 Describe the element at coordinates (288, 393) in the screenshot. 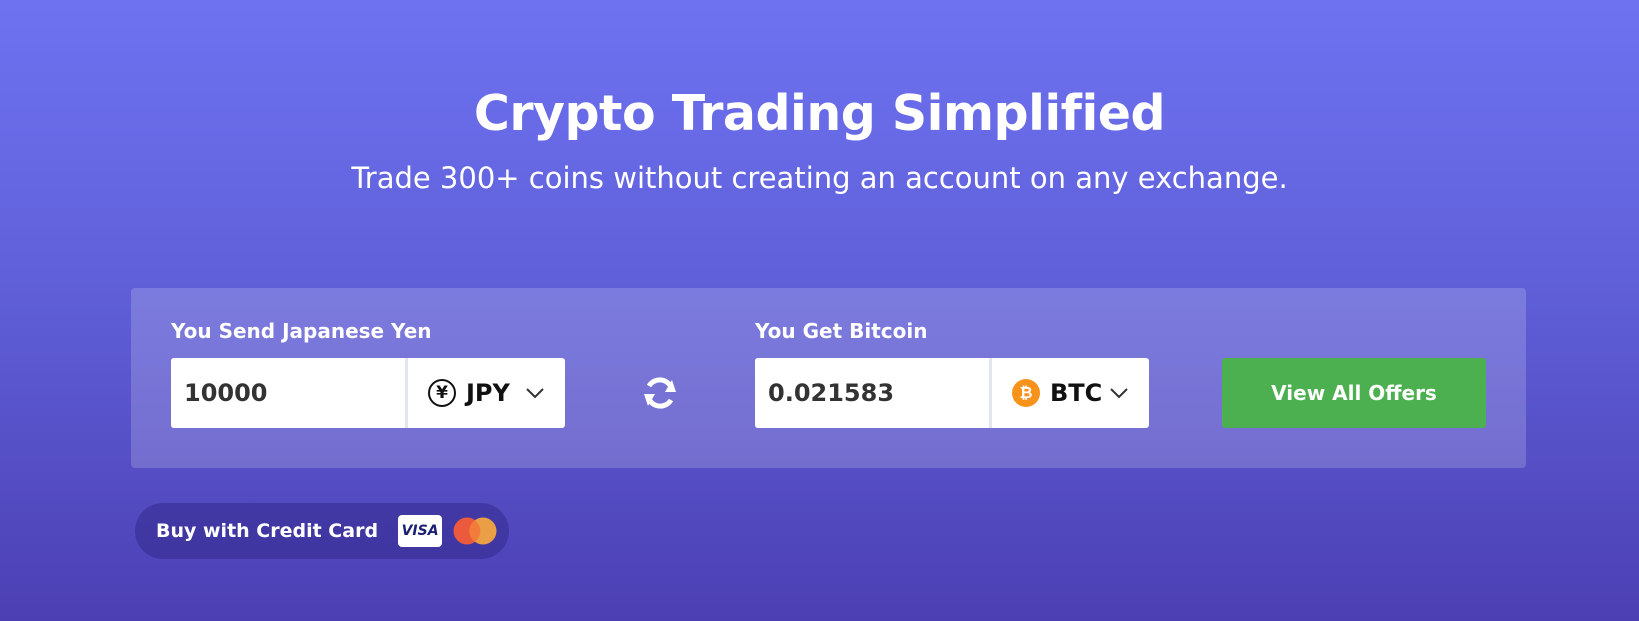

I see `send-amount-input` at that location.